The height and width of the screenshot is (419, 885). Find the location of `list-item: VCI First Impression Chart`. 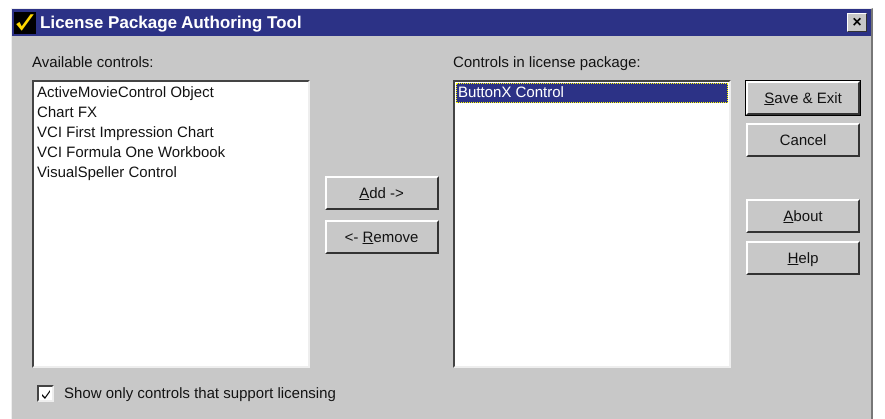

list-item: VCI First Impression Chart is located at coordinates (171, 133).